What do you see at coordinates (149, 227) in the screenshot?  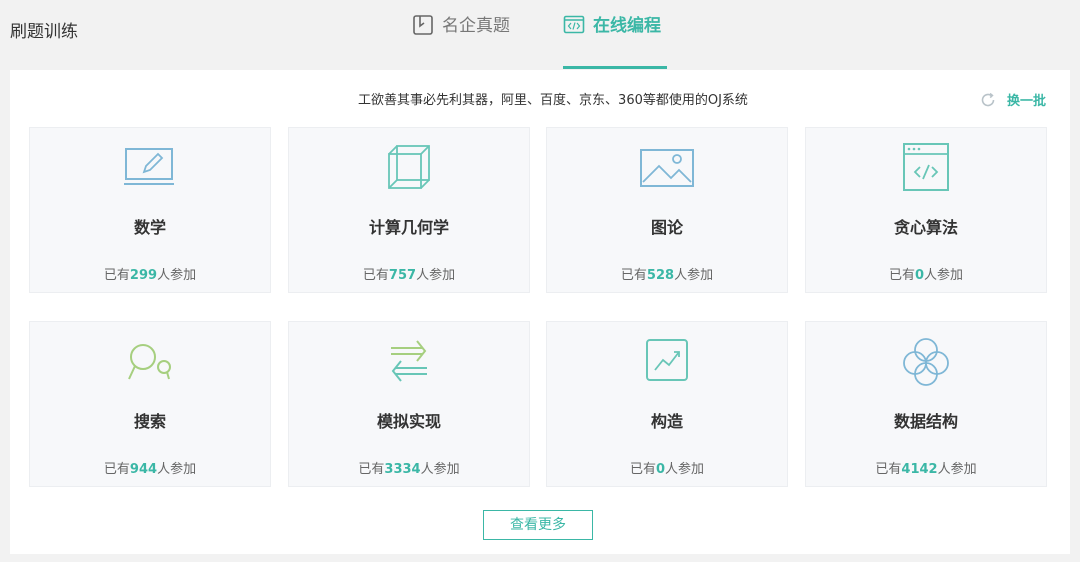 I see `category-name: 数学` at bounding box center [149, 227].